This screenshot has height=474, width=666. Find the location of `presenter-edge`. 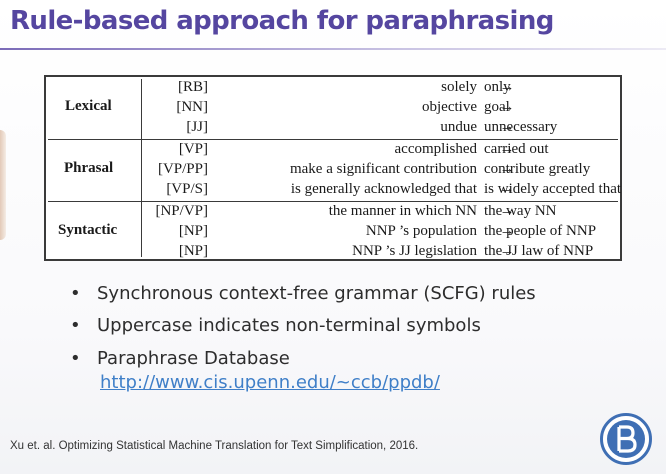

presenter-edge is located at coordinates (3, 185).